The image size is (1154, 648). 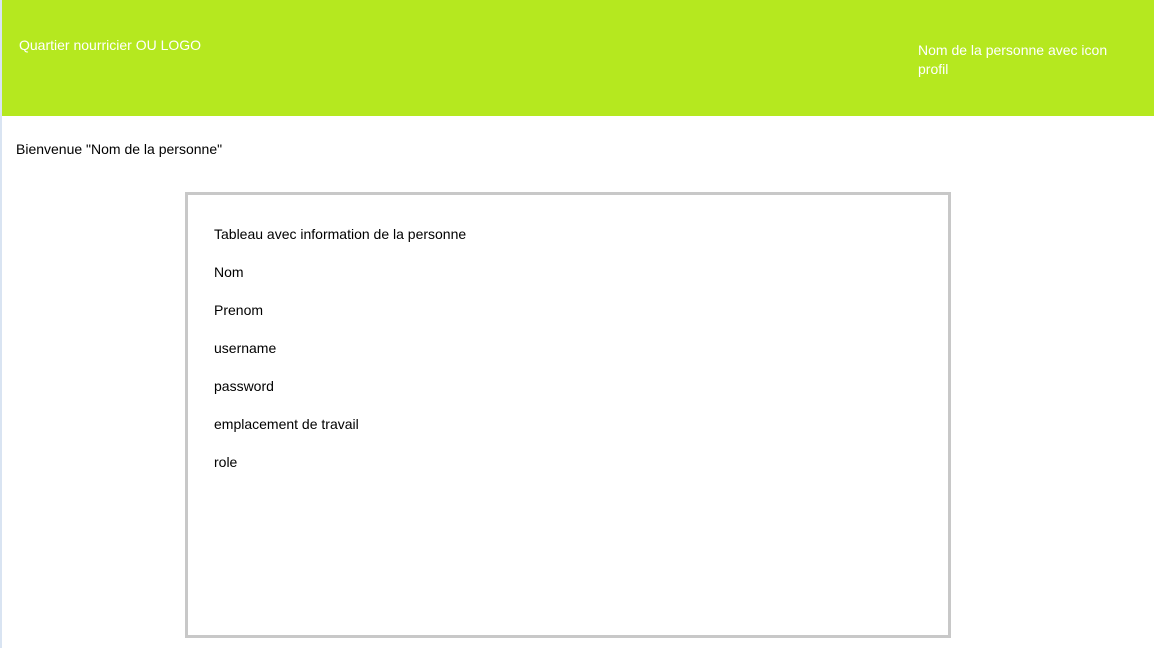 I want to click on field-prenom: Prenom, so click(x=239, y=310).